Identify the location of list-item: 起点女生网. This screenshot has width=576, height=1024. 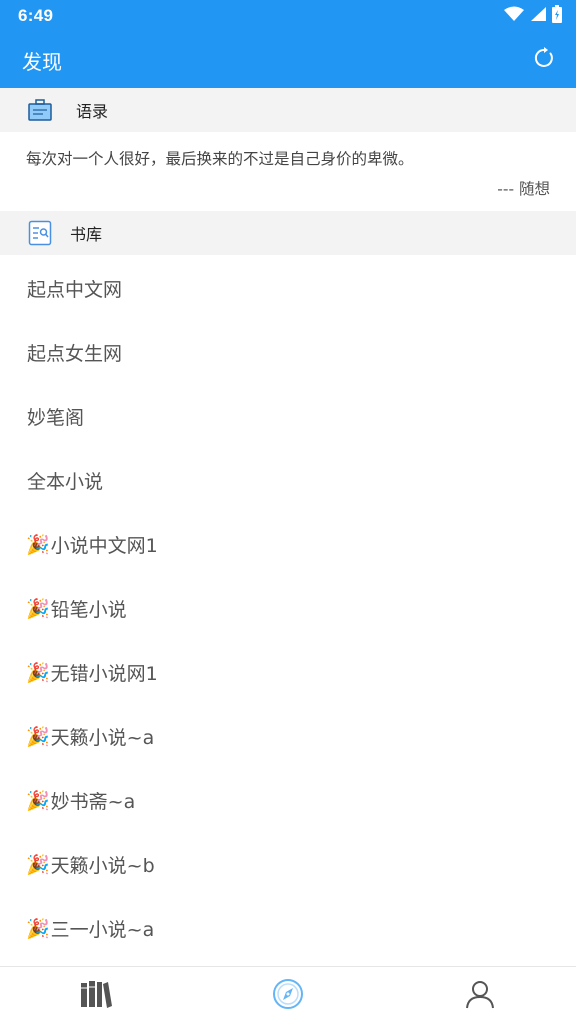
(288, 352).